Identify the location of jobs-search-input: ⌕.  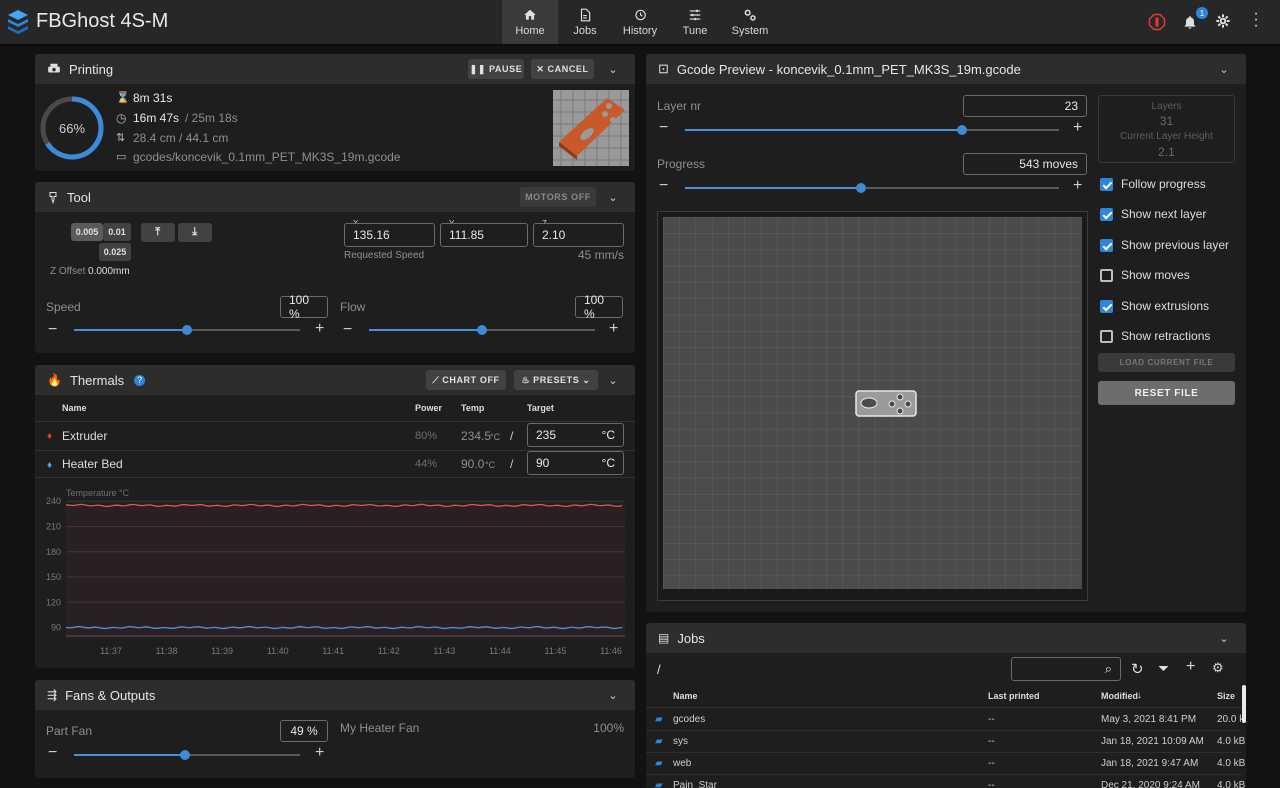
(1066, 669).